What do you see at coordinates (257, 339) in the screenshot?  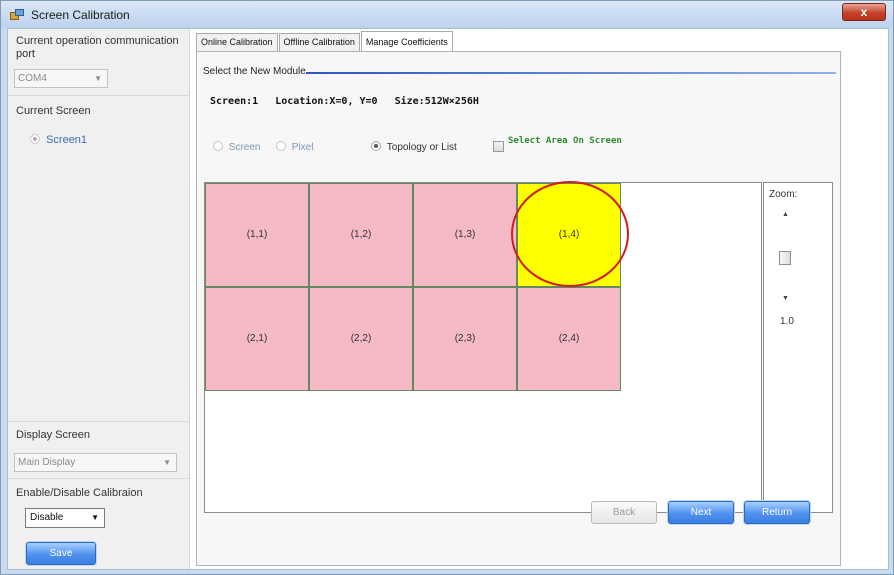 I see `module-cell: (2,1)` at bounding box center [257, 339].